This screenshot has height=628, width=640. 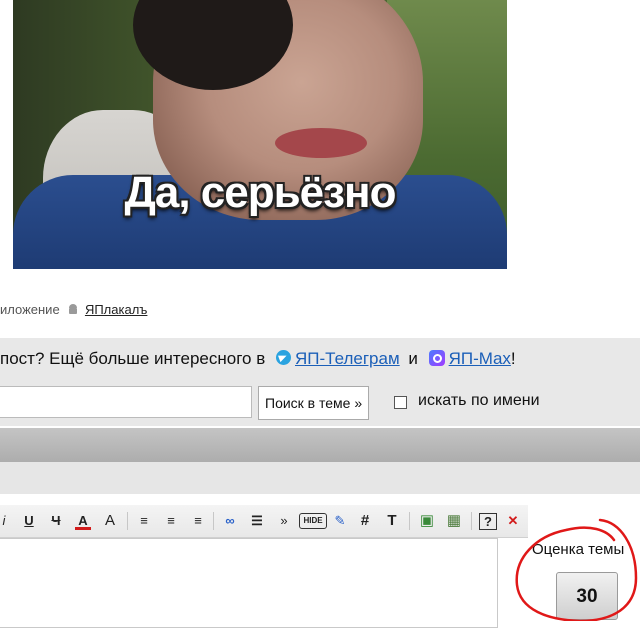 What do you see at coordinates (56, 521) in the screenshot?
I see `strikethrough-button: Ч` at bounding box center [56, 521].